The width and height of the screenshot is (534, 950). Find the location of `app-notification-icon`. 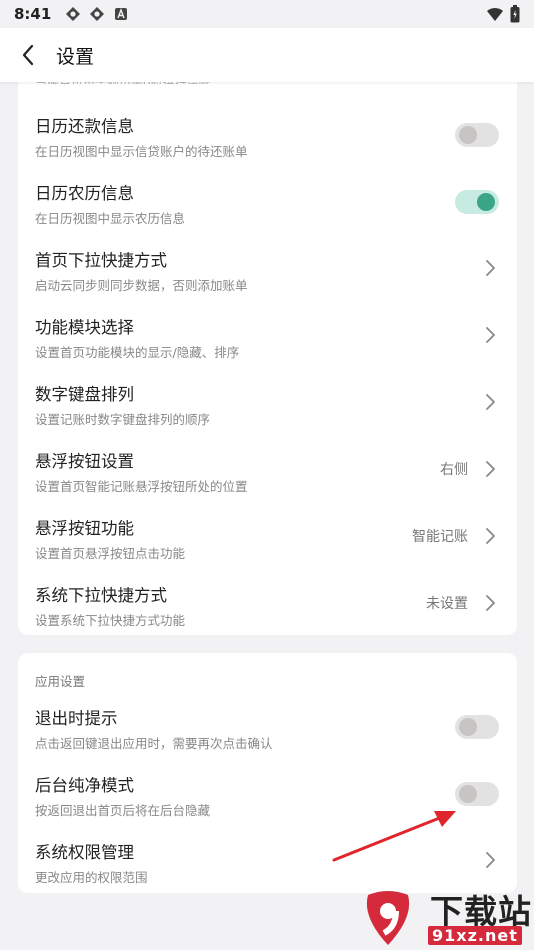

app-notification-icon is located at coordinates (73, 14).